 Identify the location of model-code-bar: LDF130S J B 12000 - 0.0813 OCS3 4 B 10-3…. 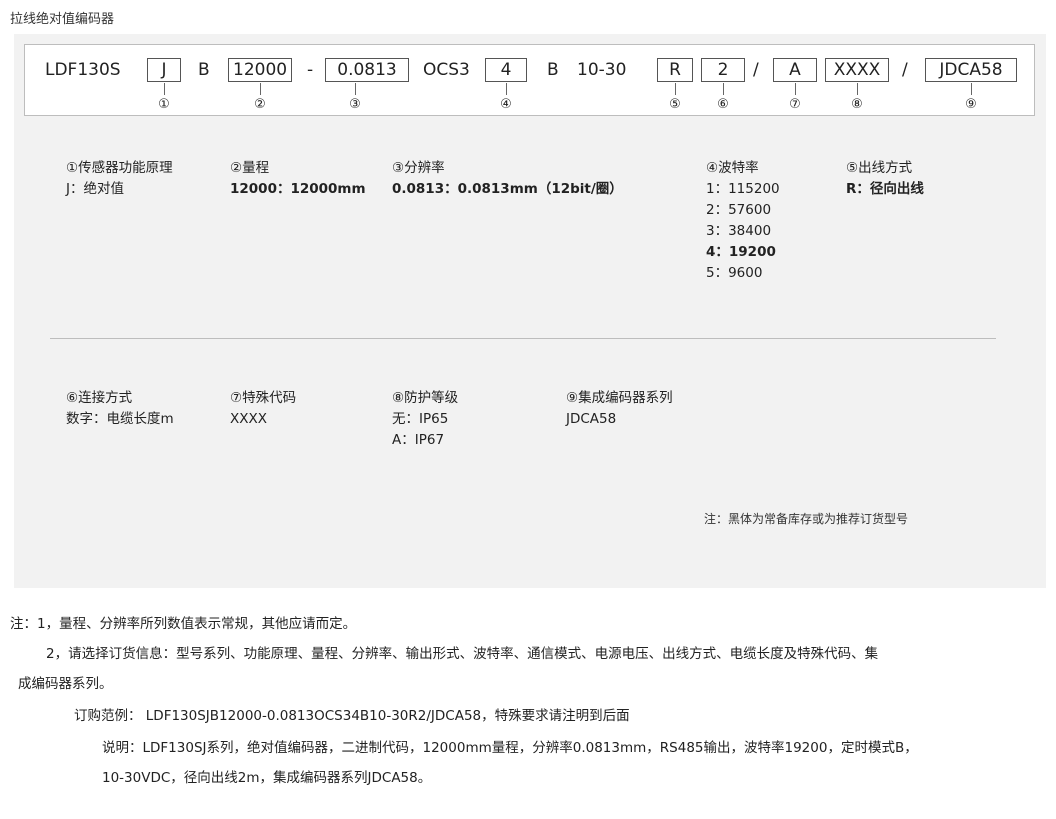
(529, 80).